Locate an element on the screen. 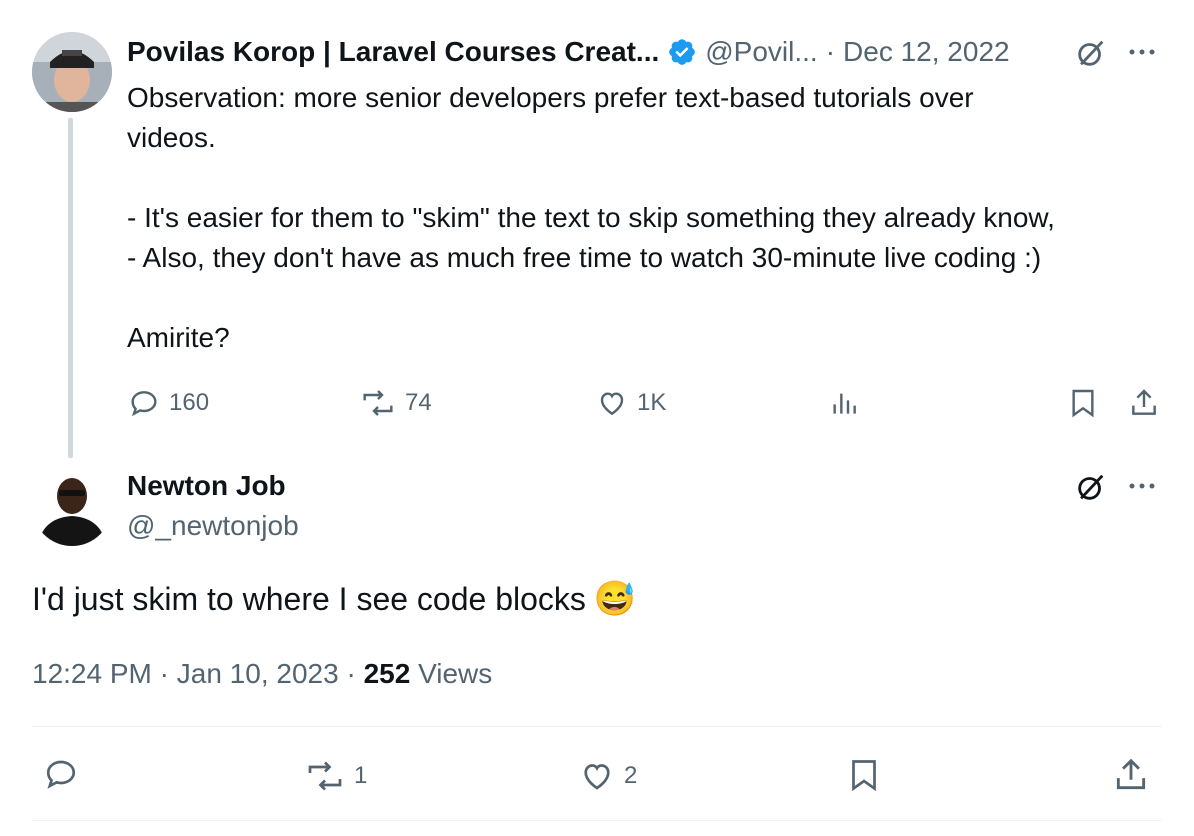 This screenshot has height=836, width=1194. views-label: Views is located at coordinates (455, 673).